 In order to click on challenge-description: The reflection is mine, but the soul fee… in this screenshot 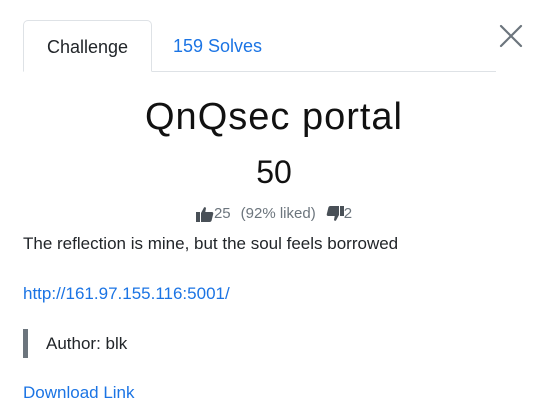, I will do `click(211, 243)`.